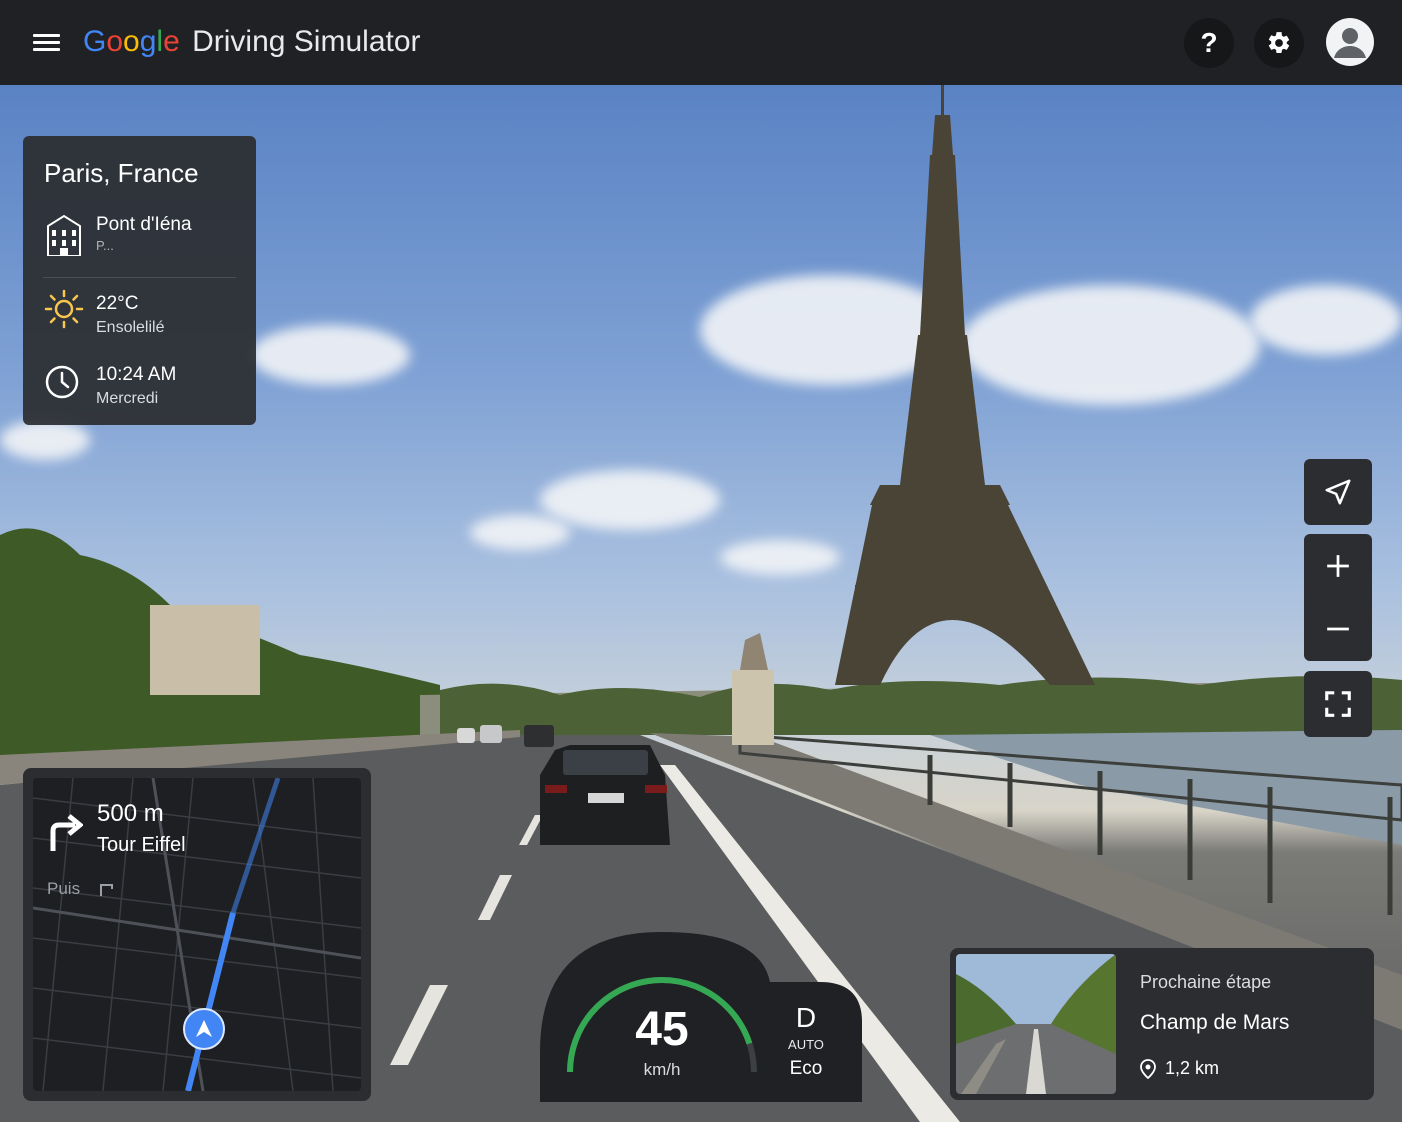 This screenshot has height=1122, width=1402. I want to click on statue, so click(754, 651).